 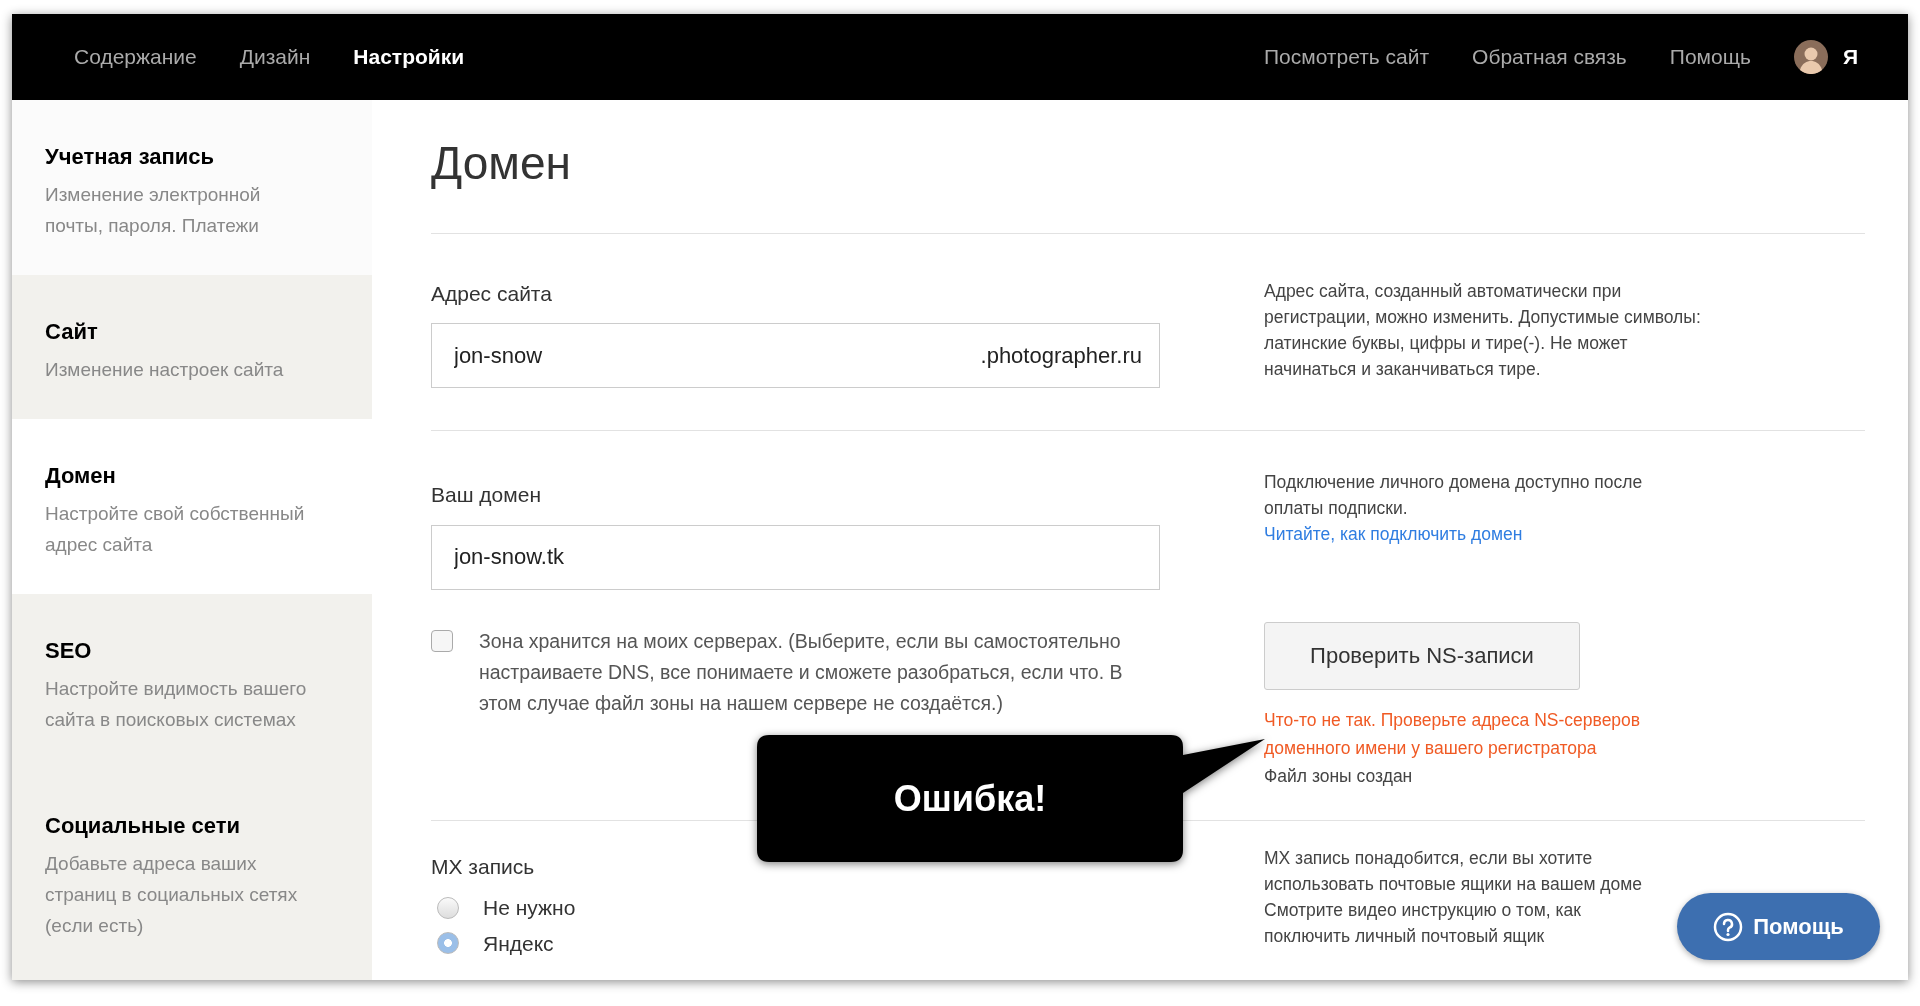 What do you see at coordinates (518, 943) in the screenshot?
I see `radio-label: Яндекс` at bounding box center [518, 943].